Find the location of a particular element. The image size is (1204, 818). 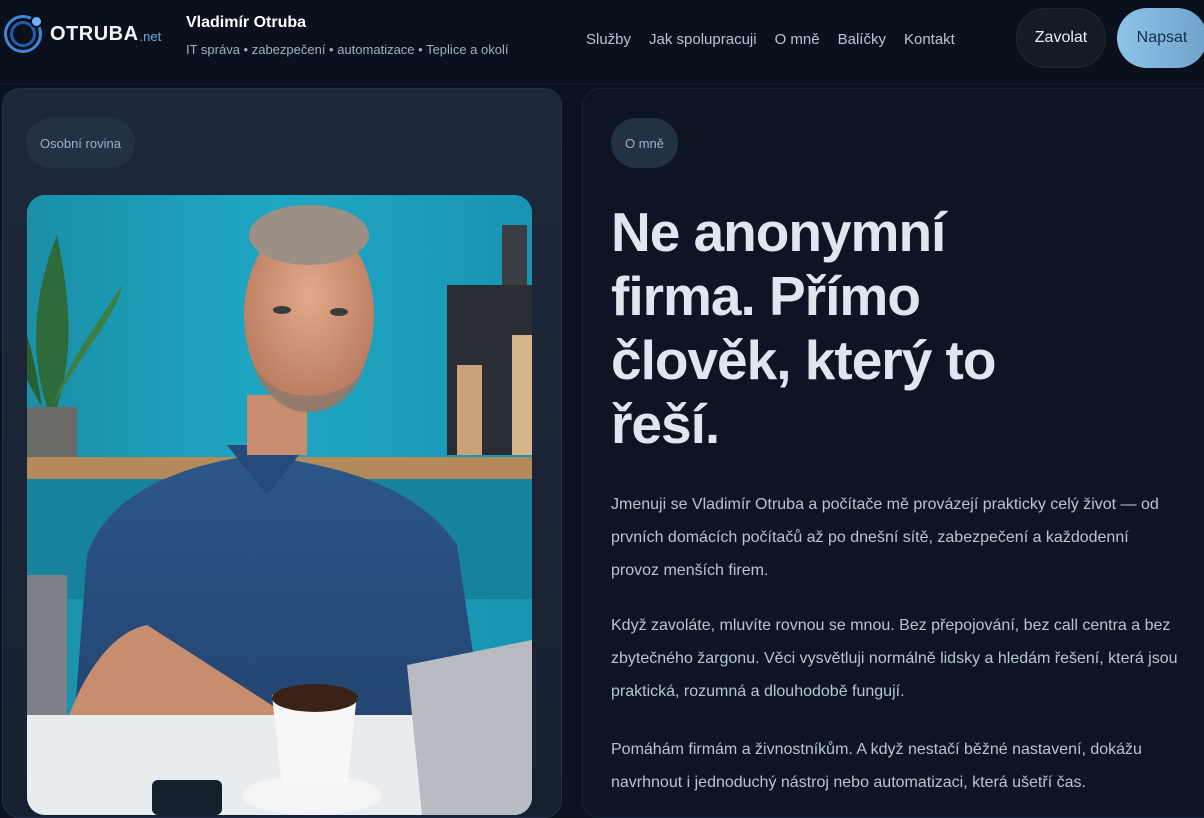

call-button: Zavolat is located at coordinates (1061, 38).